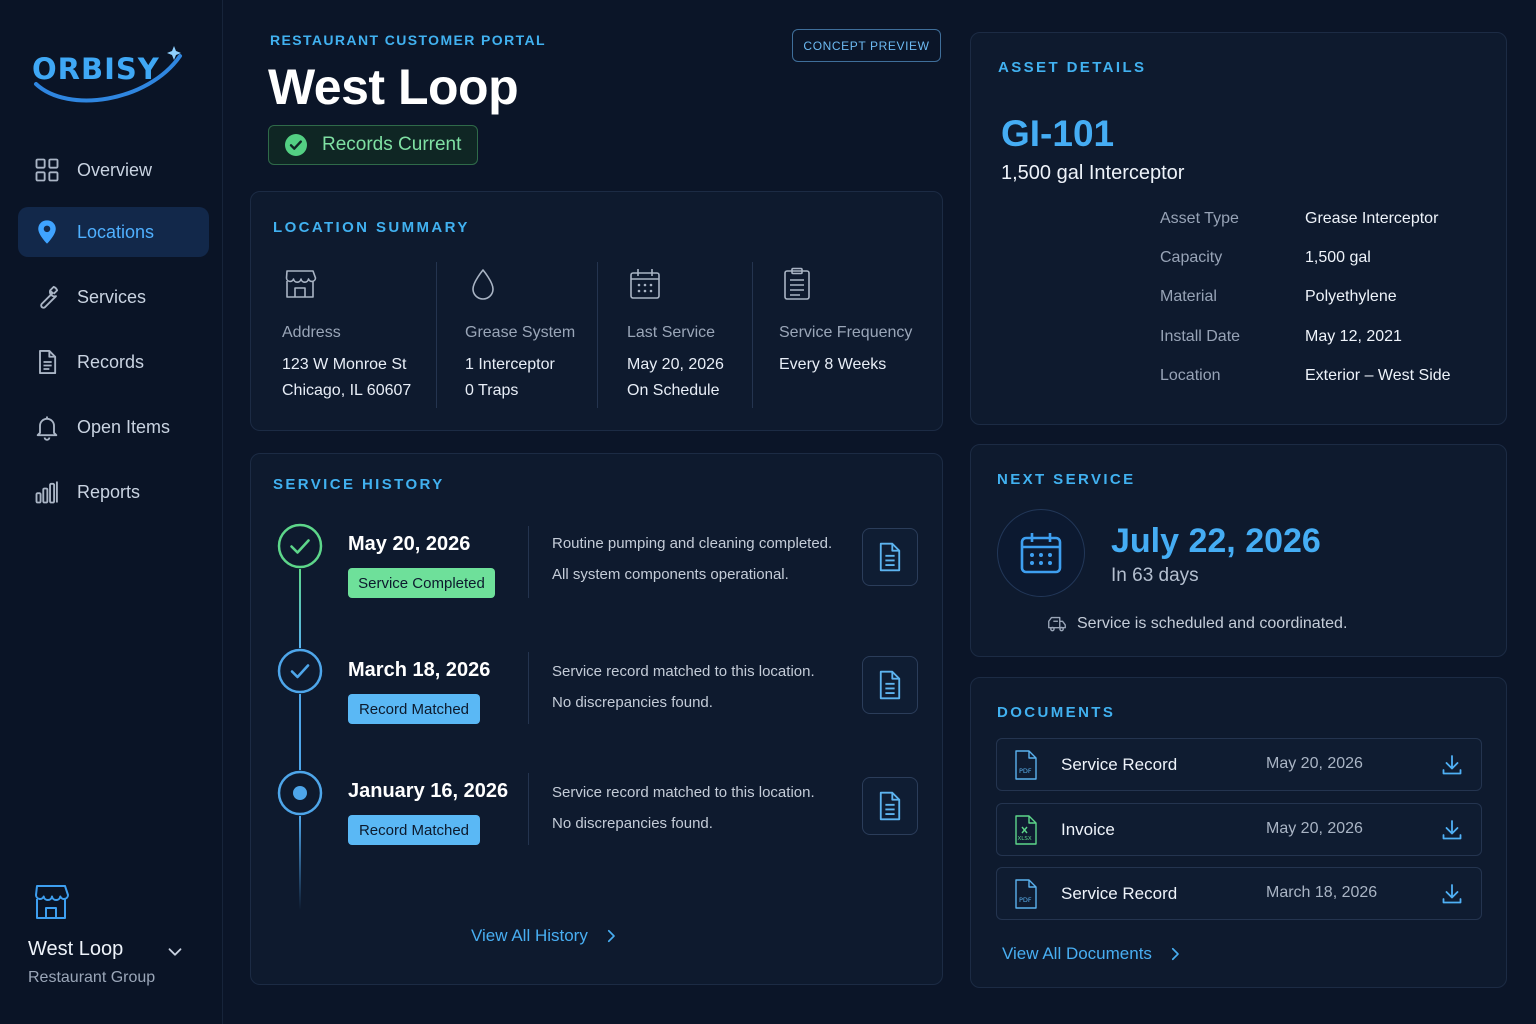 The width and height of the screenshot is (1536, 1024). Describe the element at coordinates (96, 69) in the screenshot. I see `brand-name: ORBISY` at that location.